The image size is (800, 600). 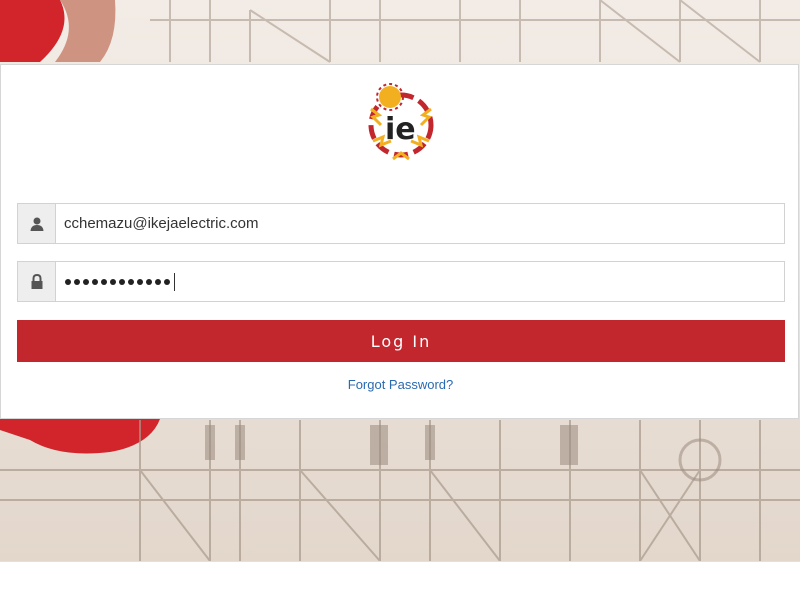 I want to click on forgot-password-link: Forgot Password?, so click(x=400, y=384).